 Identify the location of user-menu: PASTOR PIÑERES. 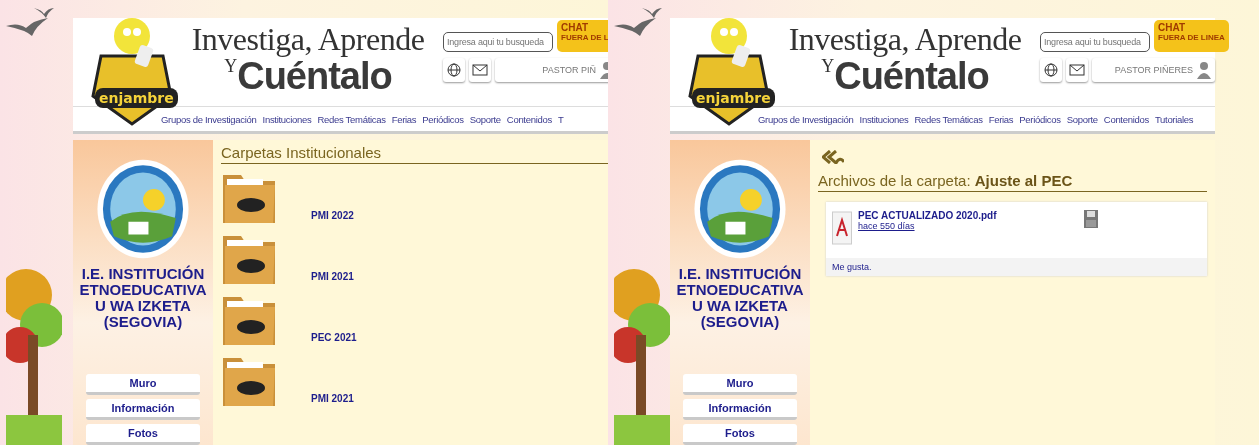
(1153, 70).